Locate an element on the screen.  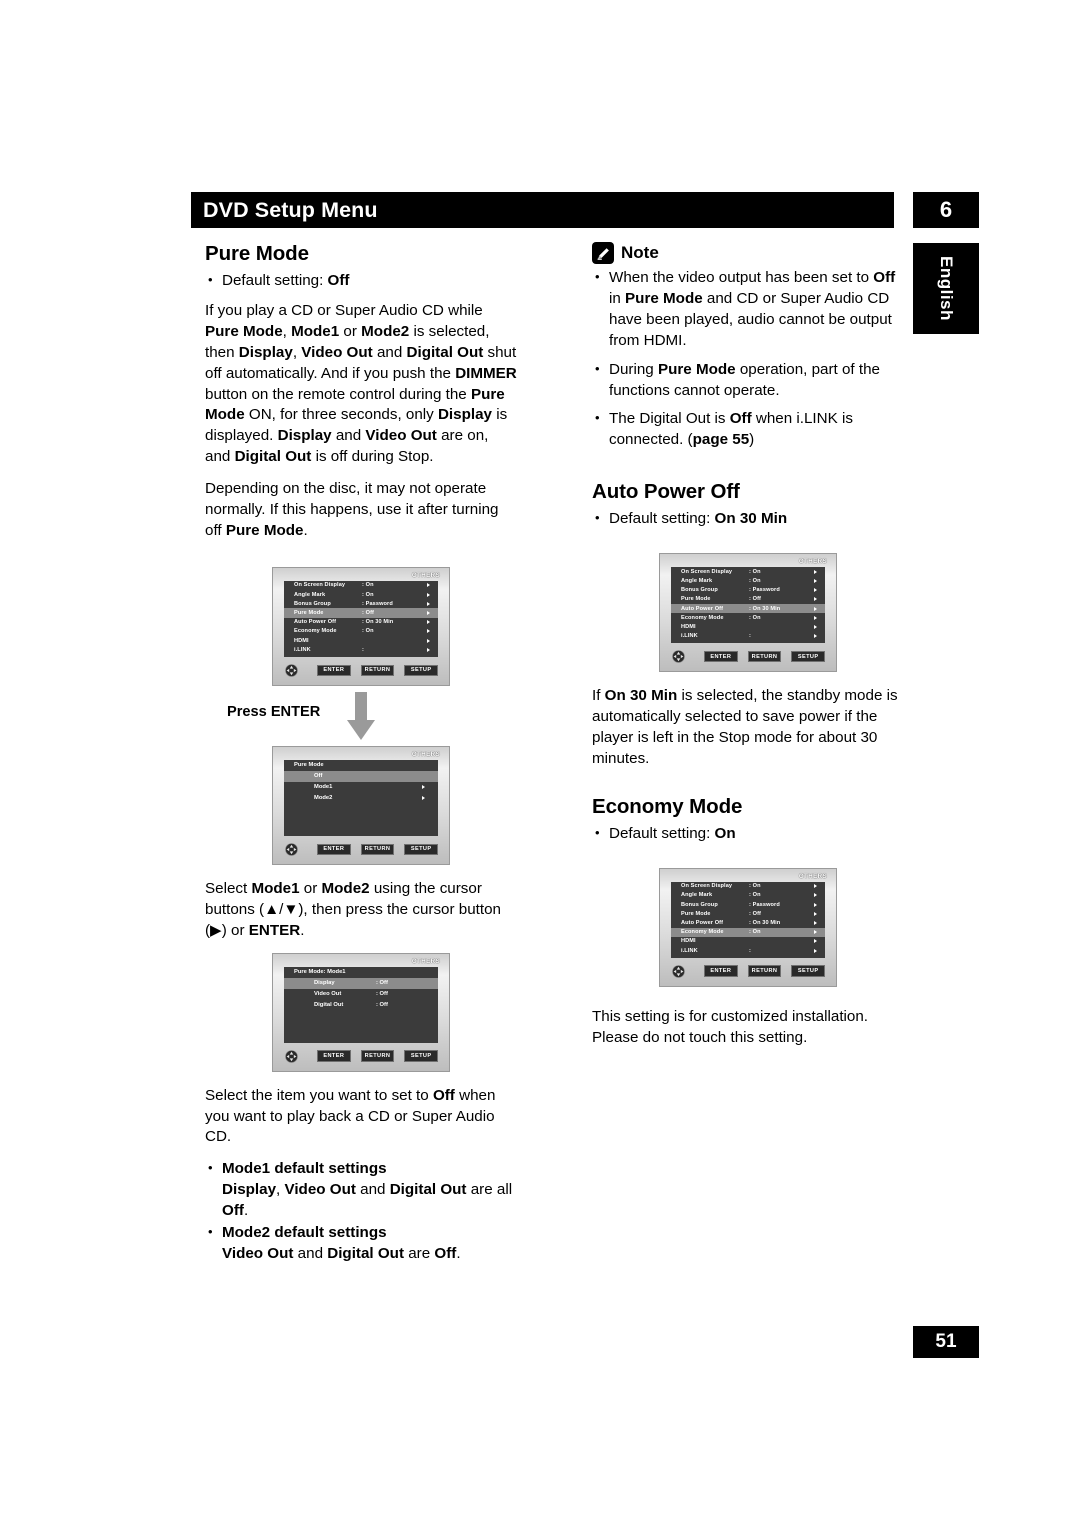
osd-menu-row: Angle Mark: On is located at coordinates (748, 895).